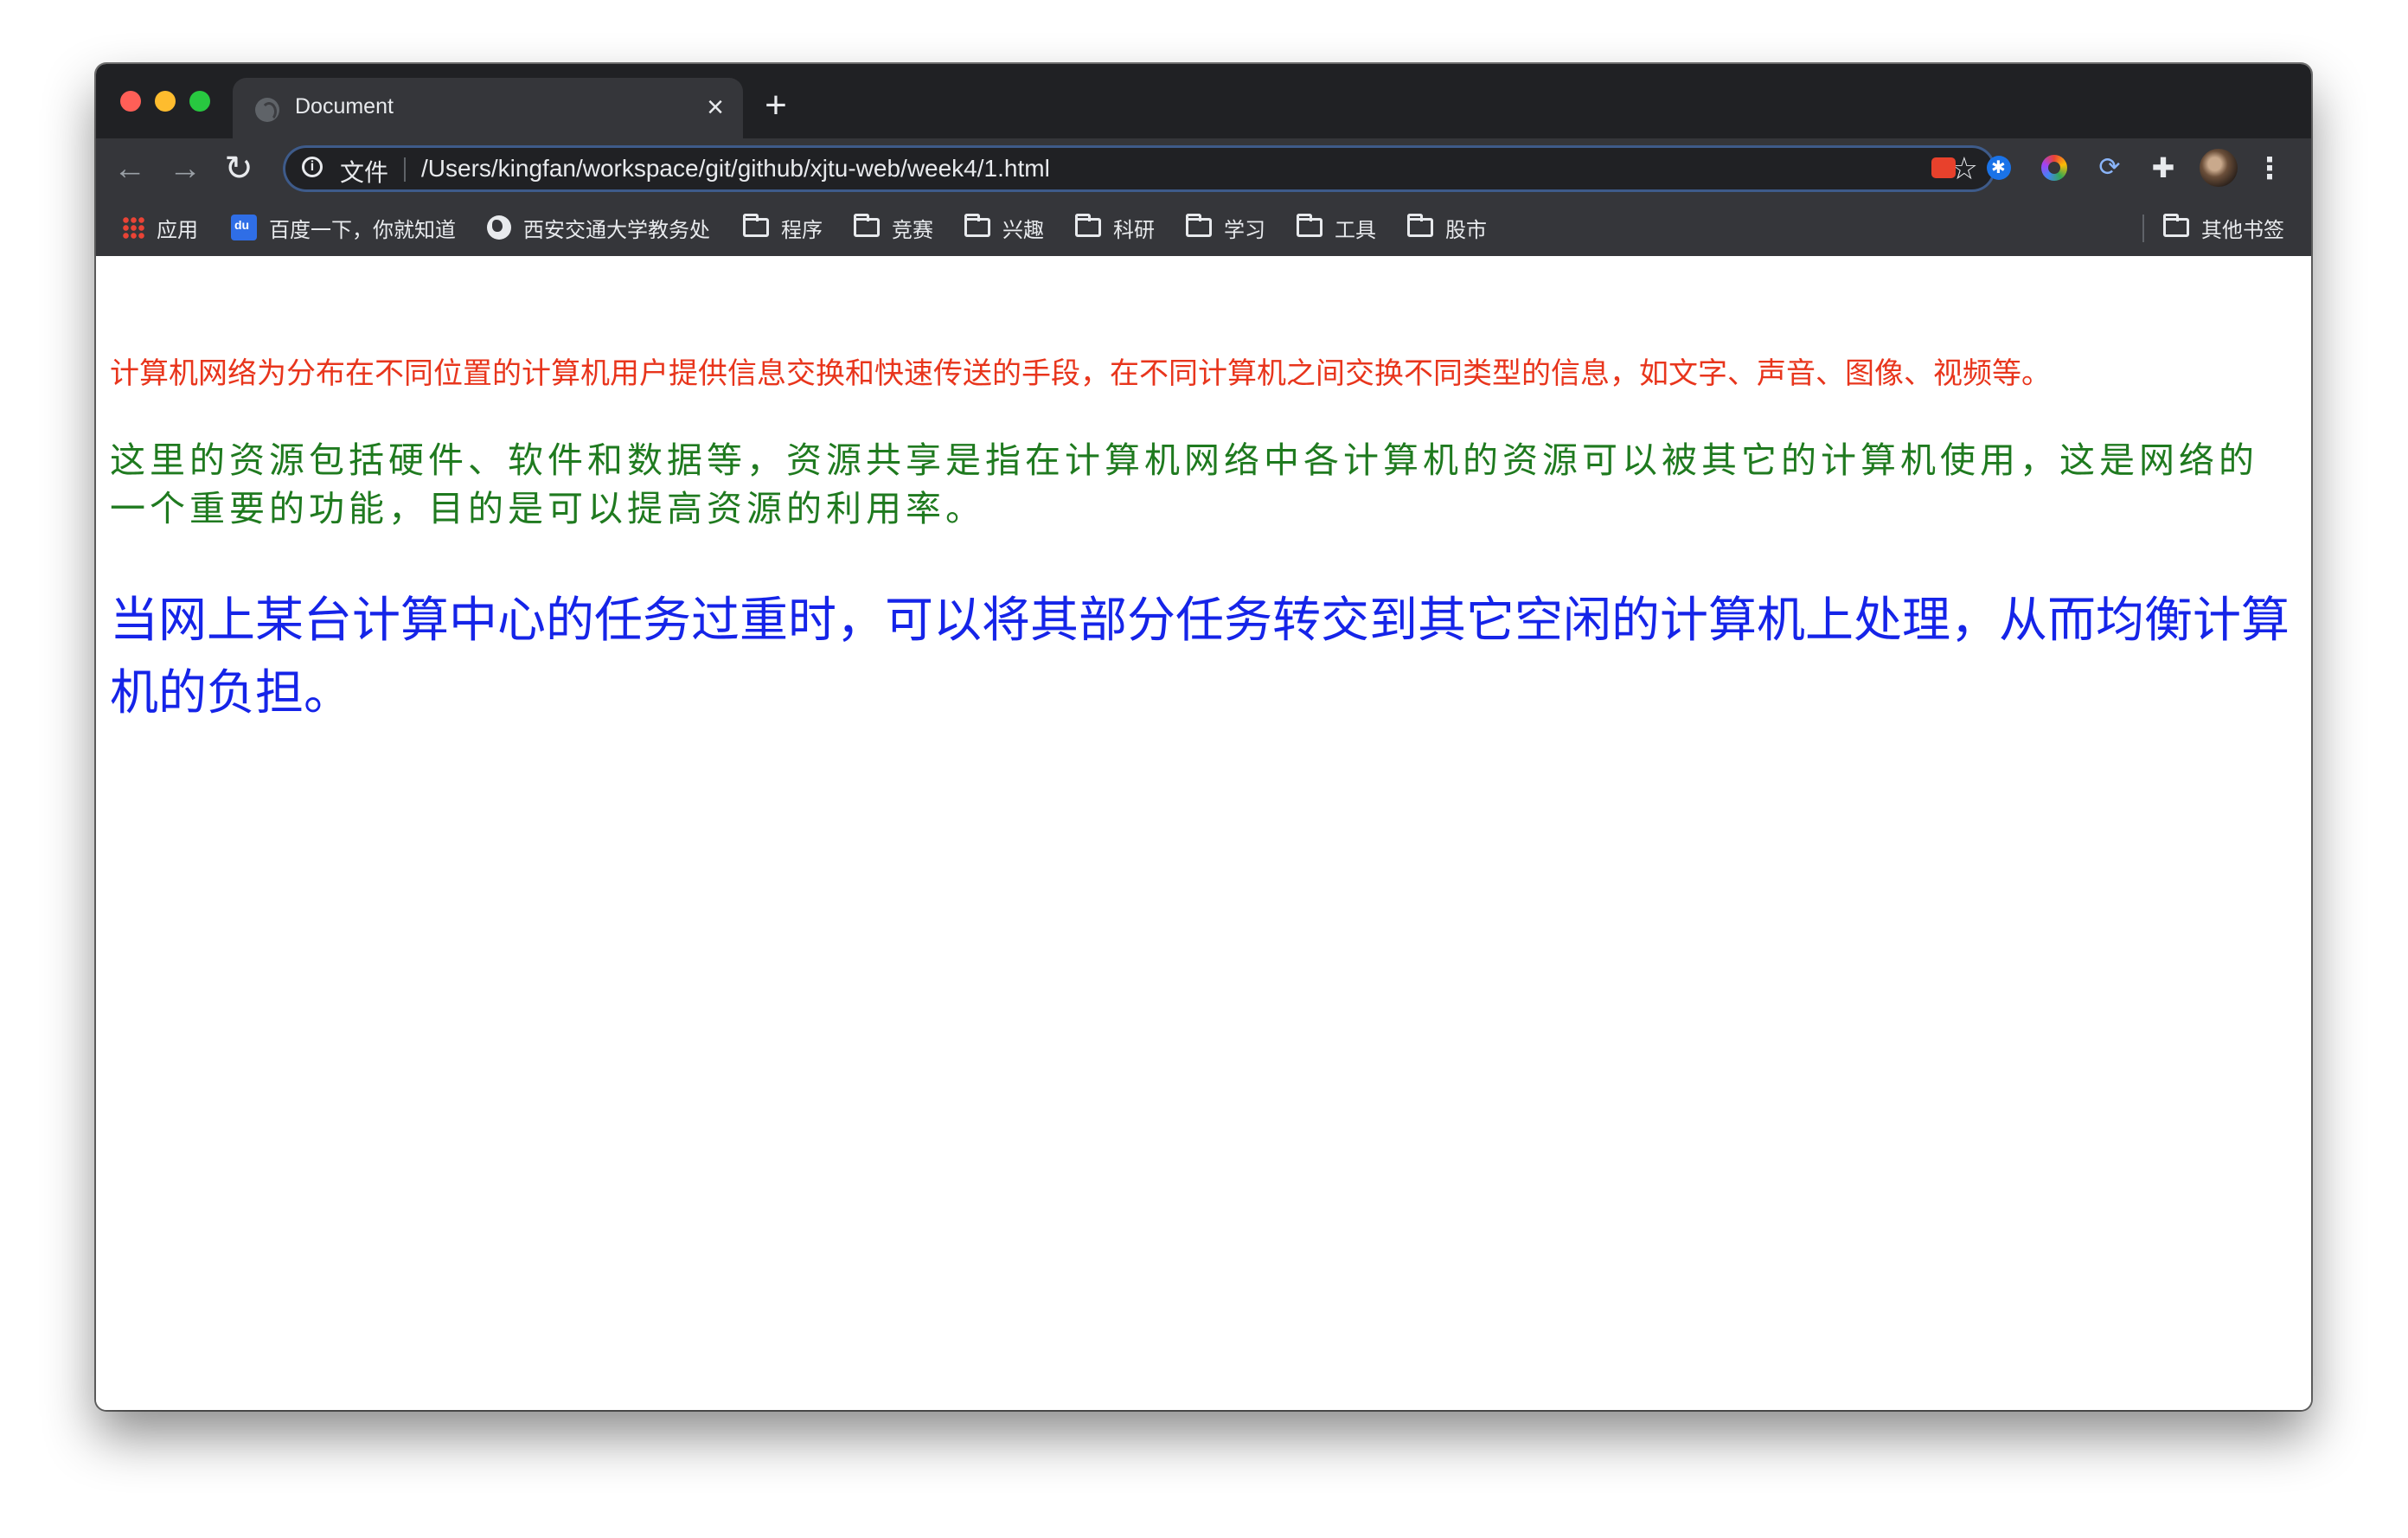 This screenshot has width=2408, height=1538. I want to click on bookmark-folder-stocks: 股市, so click(1447, 228).